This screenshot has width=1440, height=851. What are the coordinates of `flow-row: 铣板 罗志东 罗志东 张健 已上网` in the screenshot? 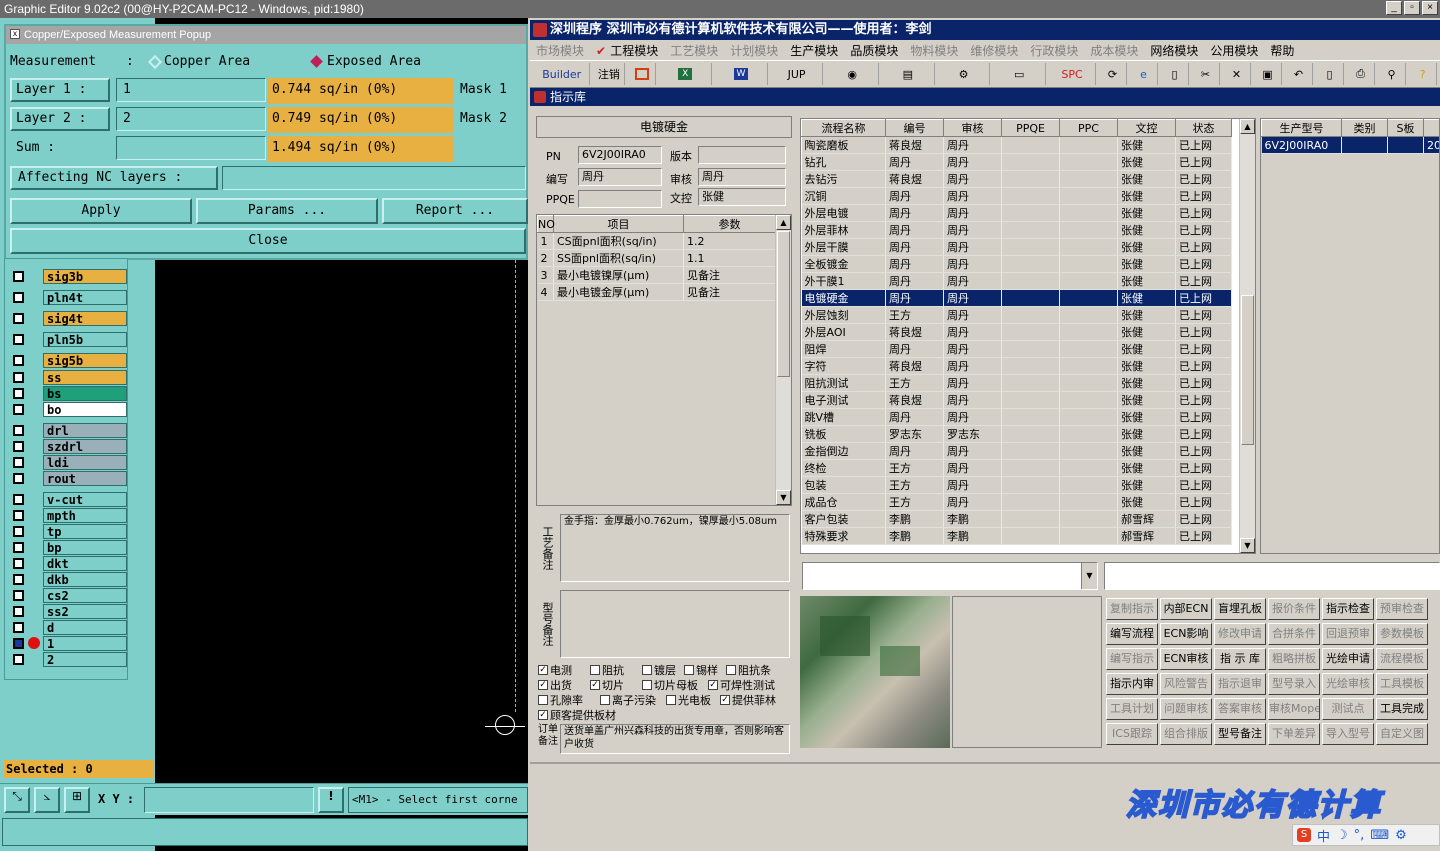 It's located at (1016, 434).